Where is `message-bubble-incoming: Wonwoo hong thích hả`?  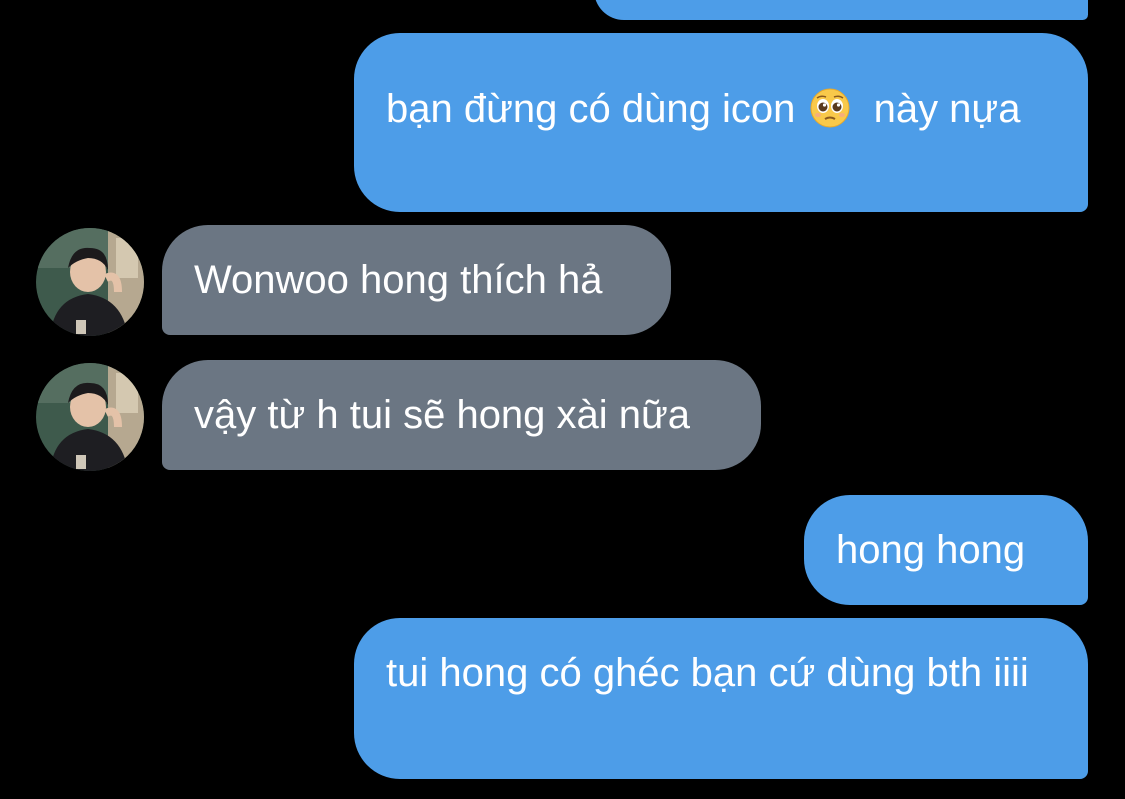
message-bubble-incoming: Wonwoo hong thích hả is located at coordinates (416, 280).